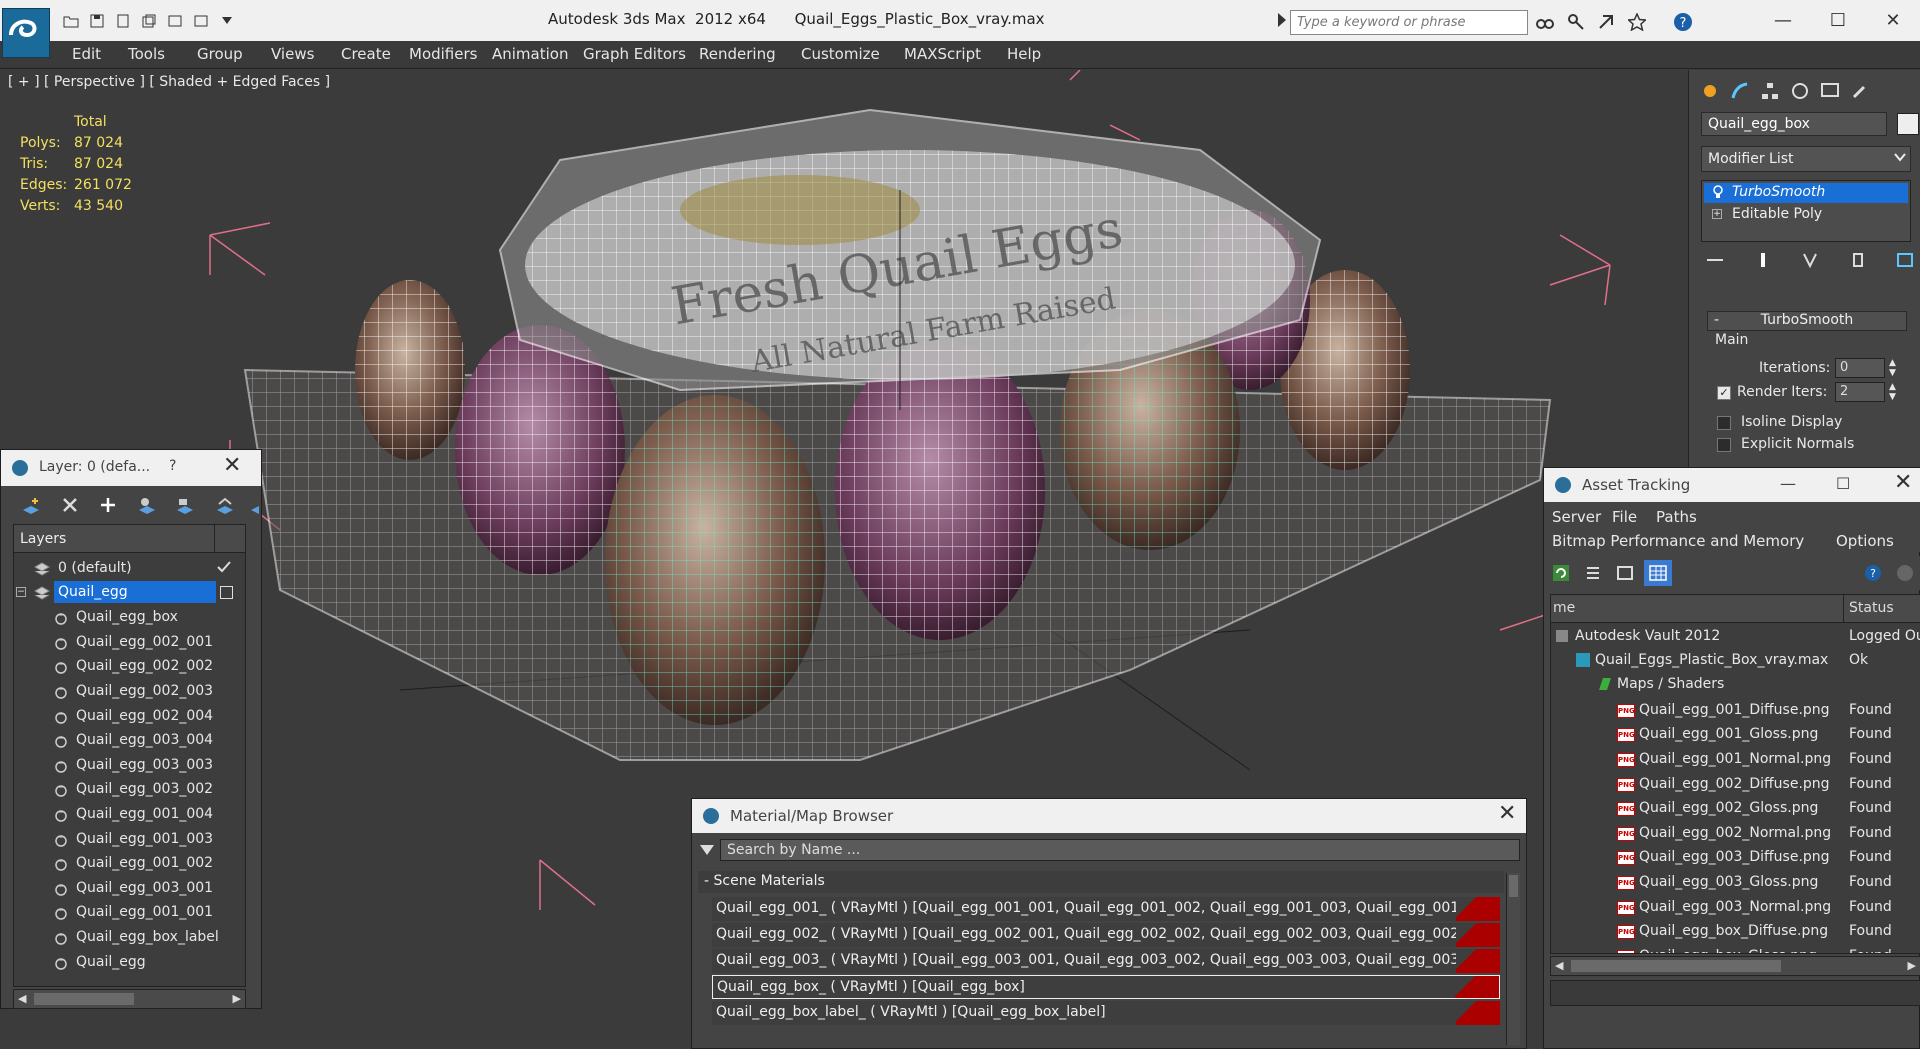 Image resolution: width=1920 pixels, height=1049 pixels. What do you see at coordinates (1905, 575) in the screenshot?
I see `asset-help-alt-icon` at bounding box center [1905, 575].